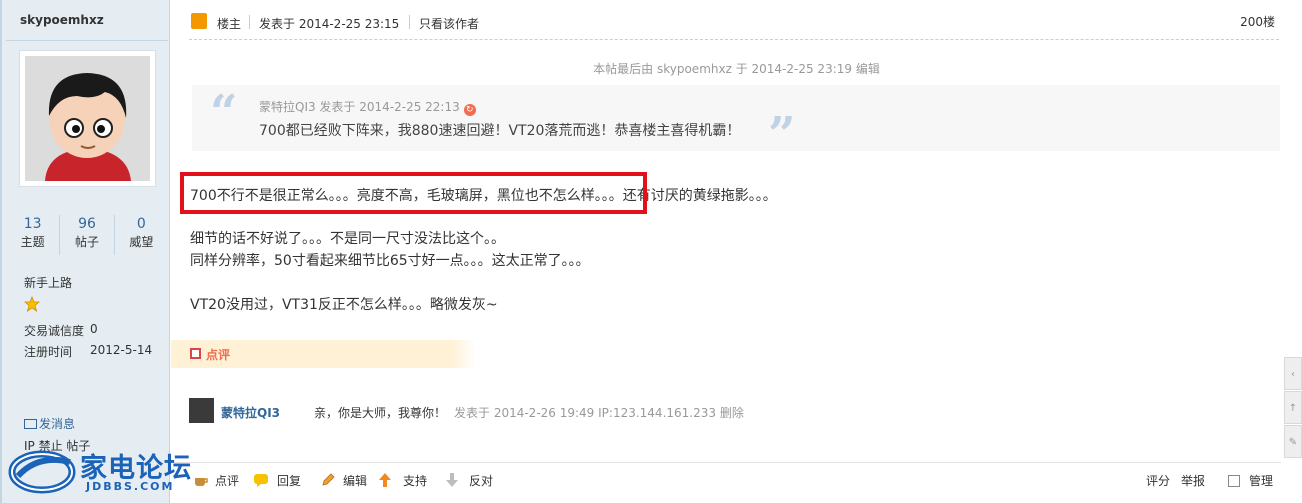 The width and height of the screenshot is (1302, 503). I want to click on trust-label: 交易诚信度, so click(54, 331).